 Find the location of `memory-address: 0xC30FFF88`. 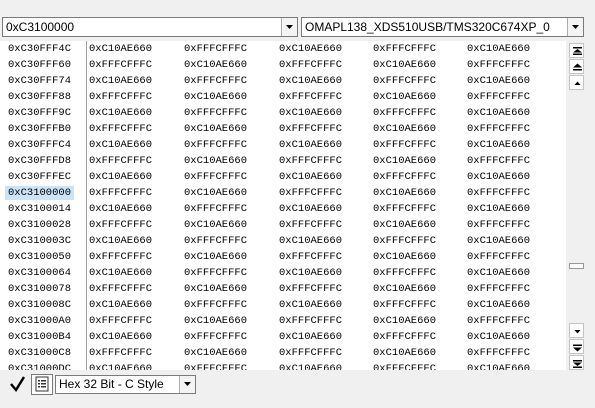

memory-address: 0xC30FFF88 is located at coordinates (39, 97).